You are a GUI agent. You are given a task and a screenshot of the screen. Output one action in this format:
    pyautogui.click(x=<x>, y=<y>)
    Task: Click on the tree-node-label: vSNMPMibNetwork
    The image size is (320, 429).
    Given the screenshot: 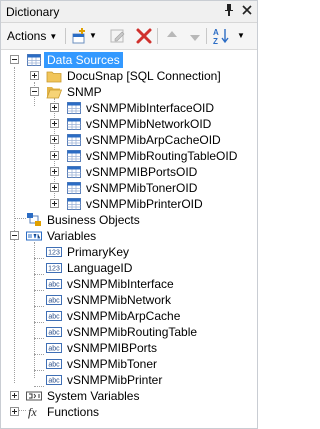 What is the action you would take?
    pyautogui.click(x=119, y=300)
    